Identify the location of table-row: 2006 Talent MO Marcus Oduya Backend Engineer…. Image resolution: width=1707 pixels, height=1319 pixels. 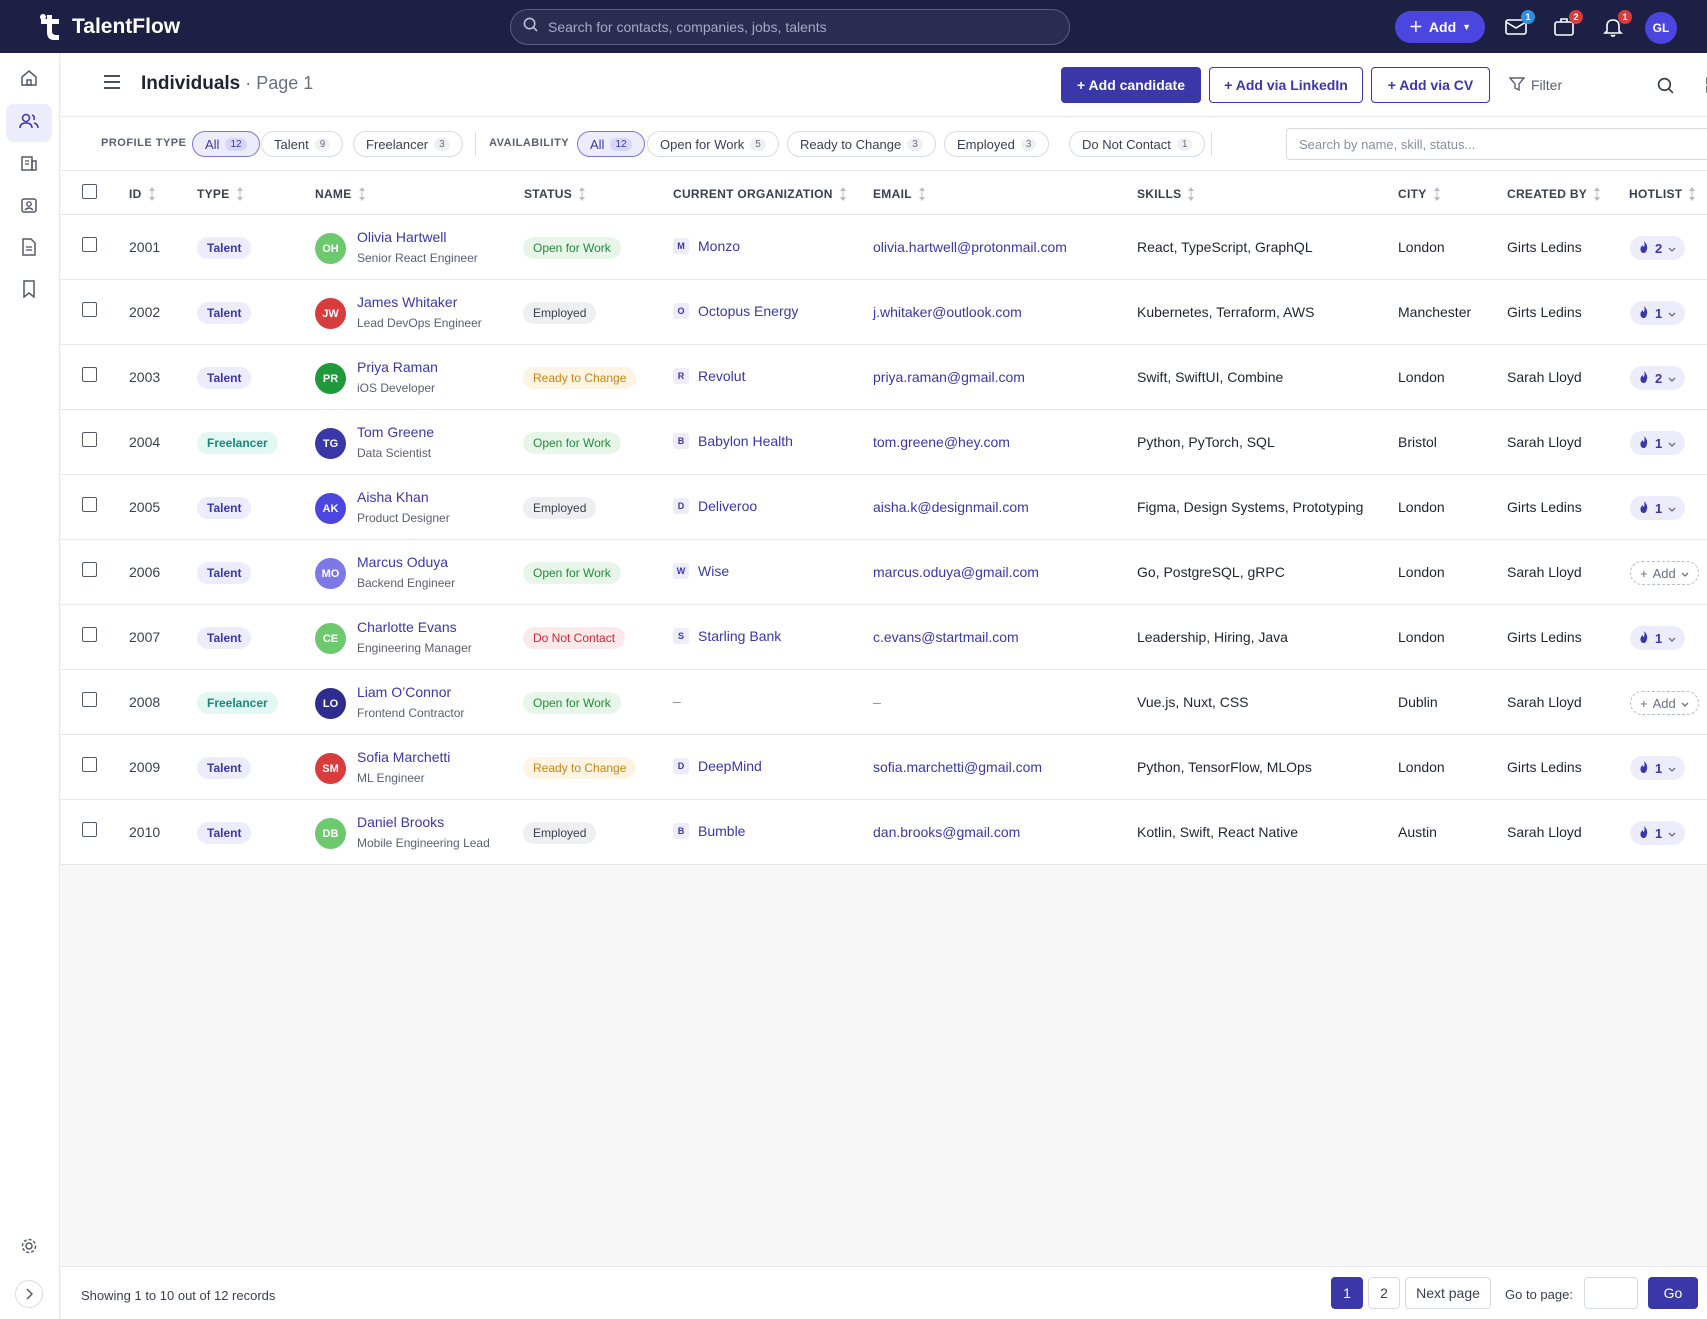
(884, 572).